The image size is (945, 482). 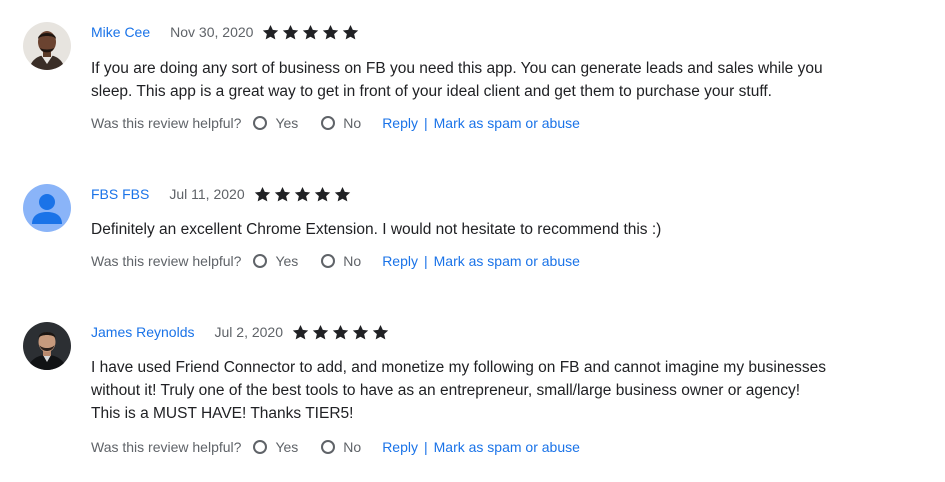 What do you see at coordinates (143, 332) in the screenshot?
I see `author-name: James Reynolds` at bounding box center [143, 332].